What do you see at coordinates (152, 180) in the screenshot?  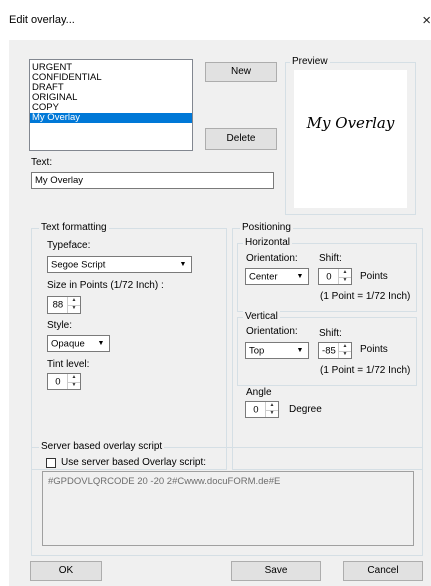 I see `text-field-input: My Overlay` at bounding box center [152, 180].